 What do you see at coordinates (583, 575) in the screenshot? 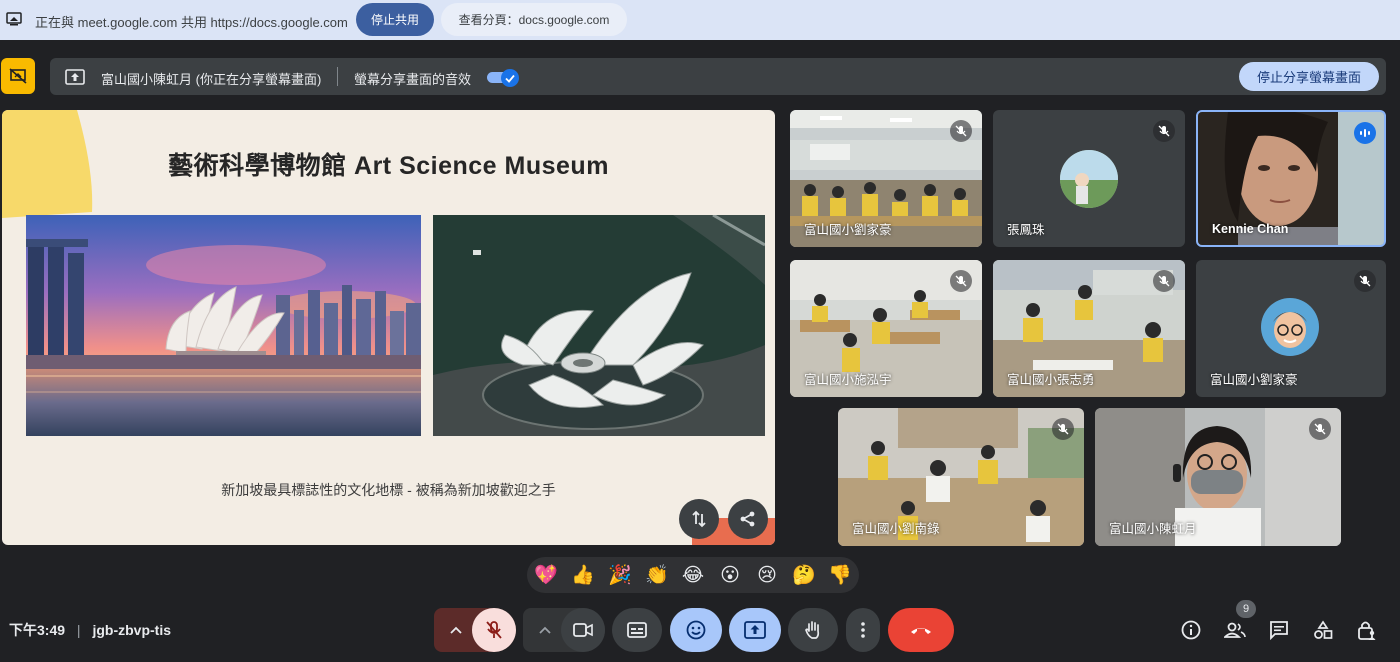
I see `reaction-thumbs-up: 👍` at bounding box center [583, 575].